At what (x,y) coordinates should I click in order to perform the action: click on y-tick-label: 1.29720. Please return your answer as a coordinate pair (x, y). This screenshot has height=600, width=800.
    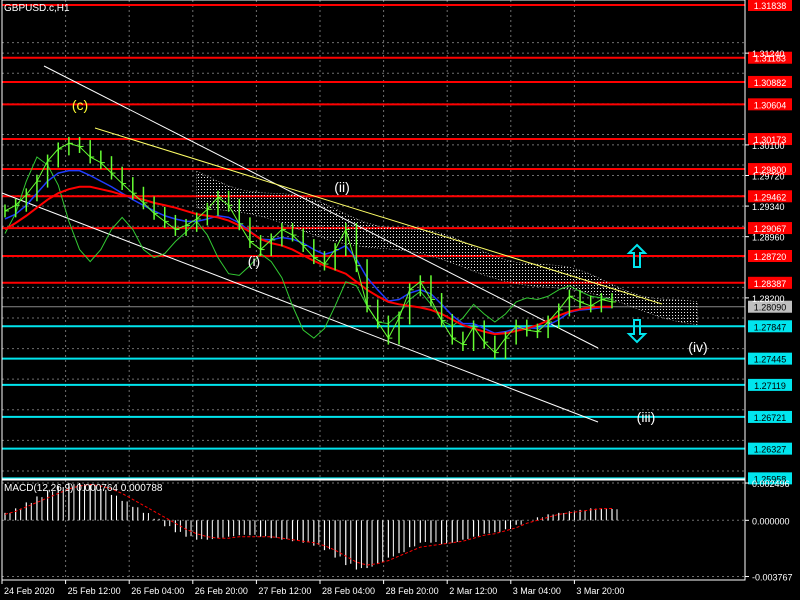
    Looking at the image, I should click on (768, 176).